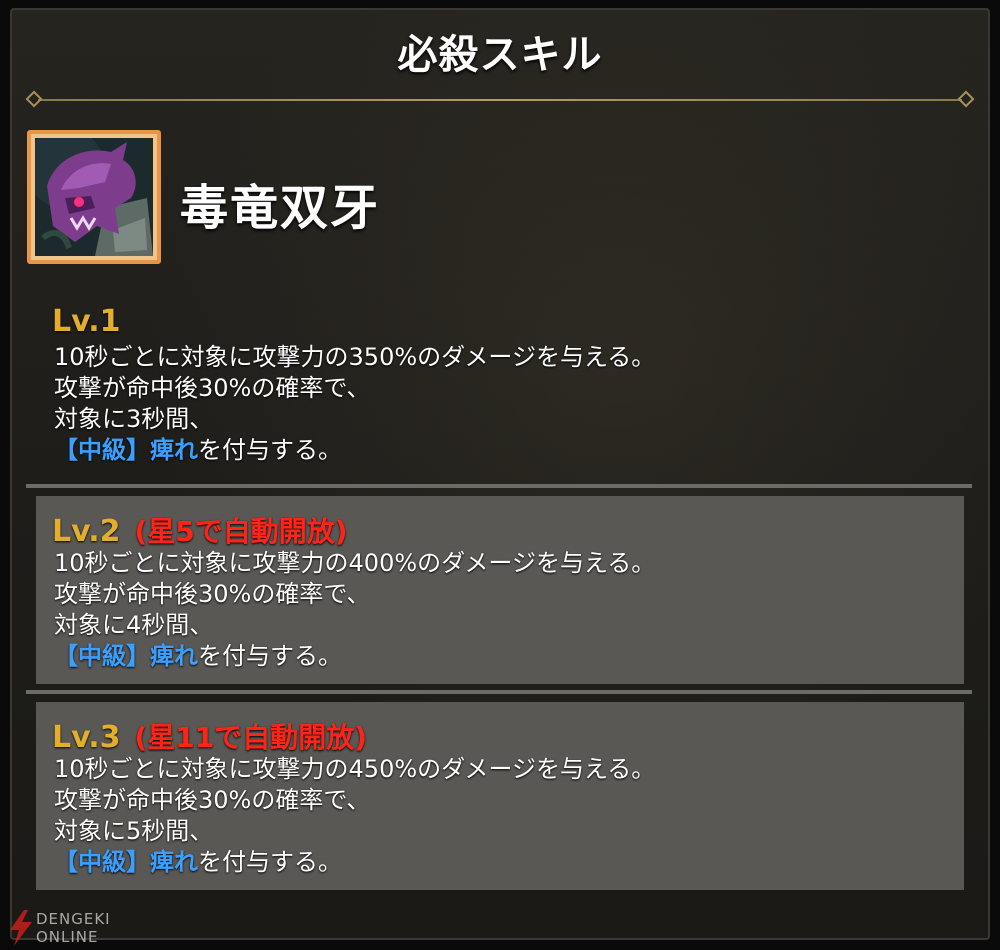 Image resolution: width=1000 pixels, height=950 pixels. What do you see at coordinates (34, 99) in the screenshot?
I see `divider-ornament-left` at bounding box center [34, 99].